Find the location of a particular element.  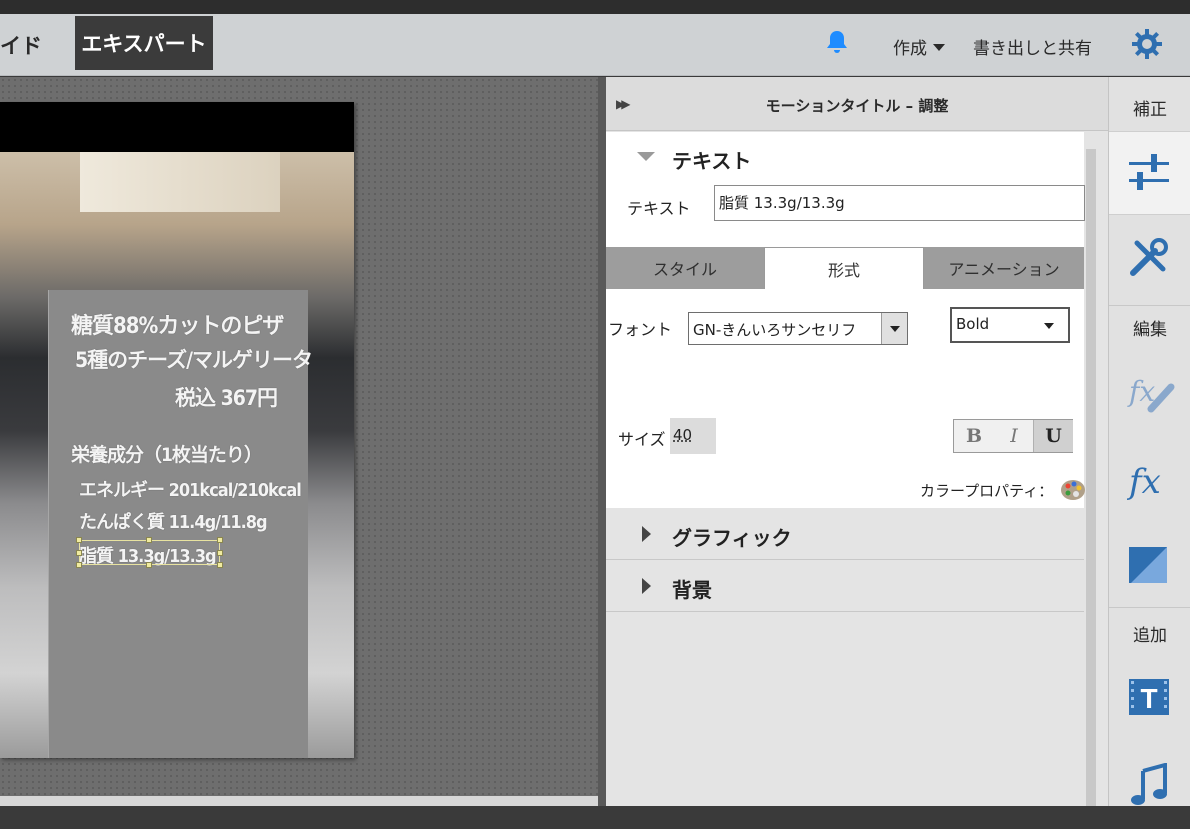

tools-button is located at coordinates (1149, 259).